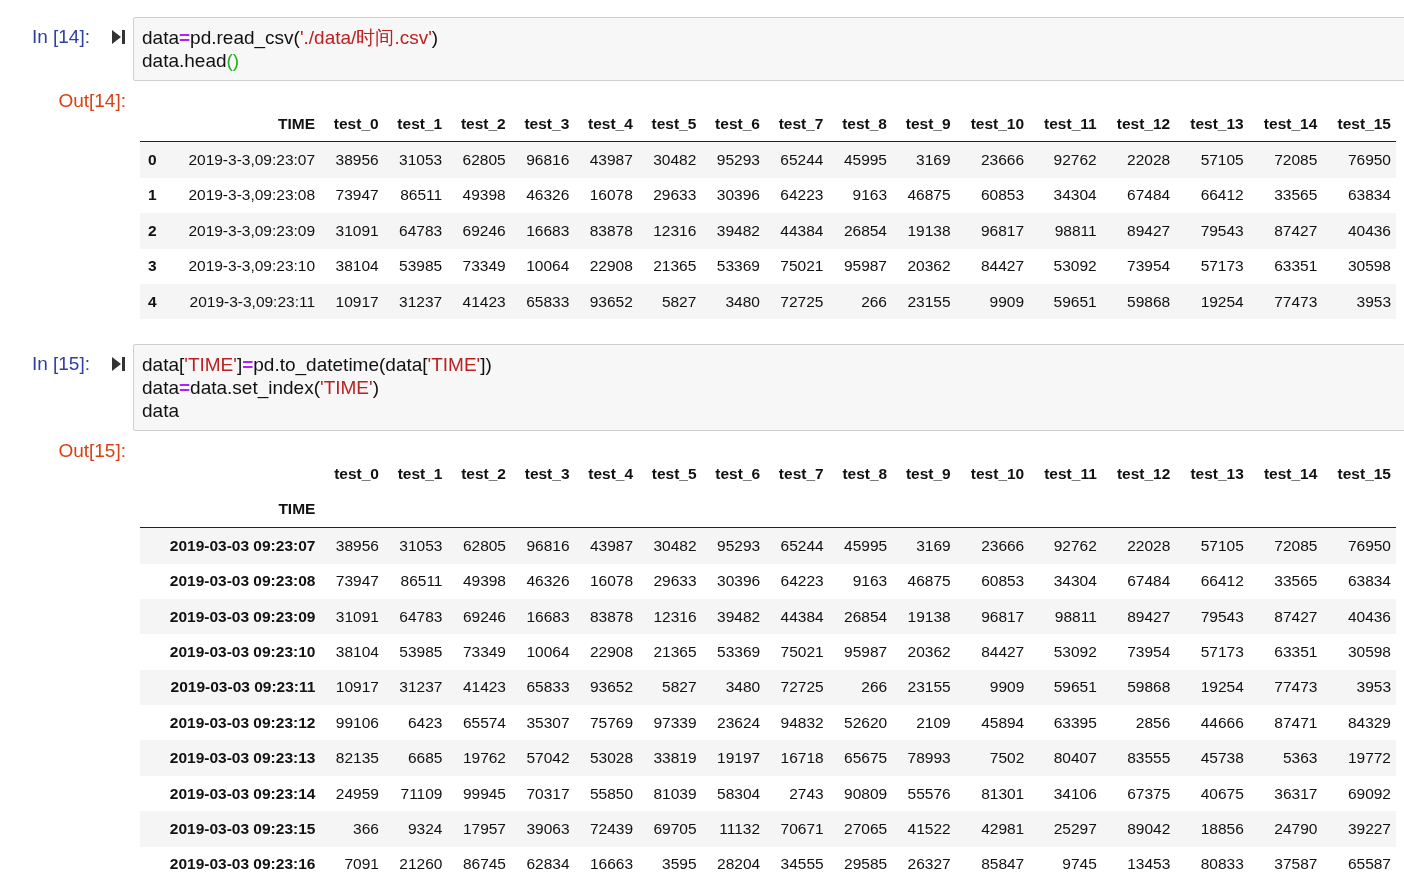 The height and width of the screenshot is (881, 1404). Describe the element at coordinates (352, 545) in the screenshot. I see `table-cell: 38956` at that location.